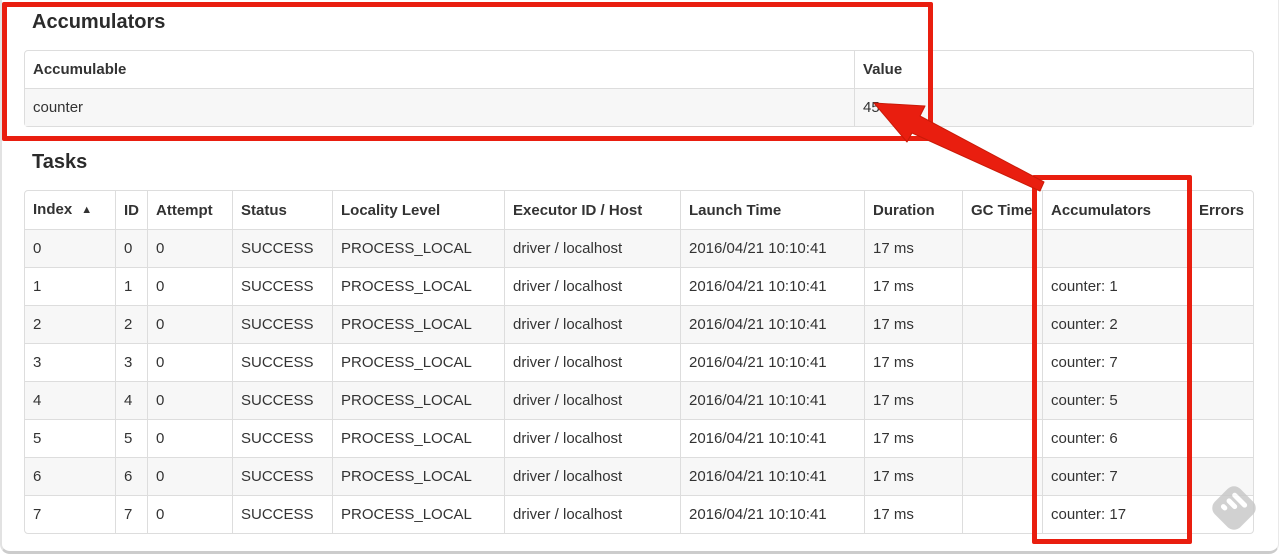  What do you see at coordinates (592, 210) in the screenshot?
I see `col-header-executor-id-host: Executor ID / Host` at bounding box center [592, 210].